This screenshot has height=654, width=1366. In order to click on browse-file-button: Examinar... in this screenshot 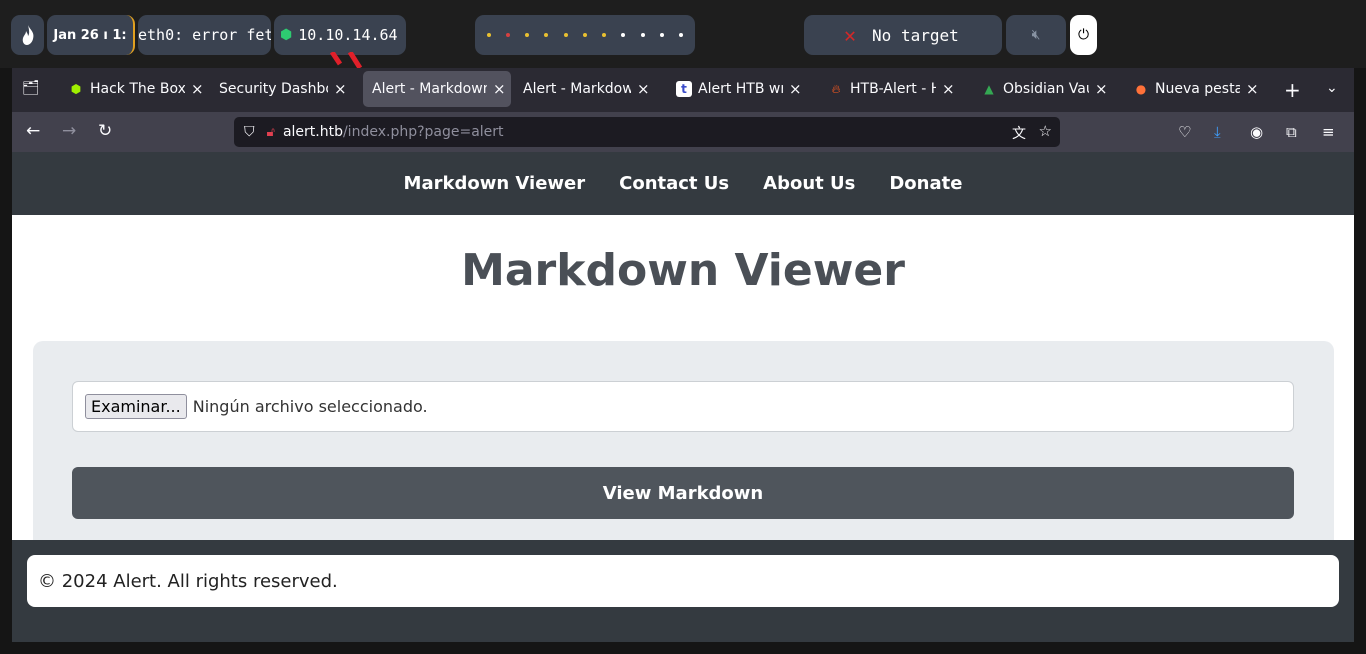, I will do `click(136, 406)`.